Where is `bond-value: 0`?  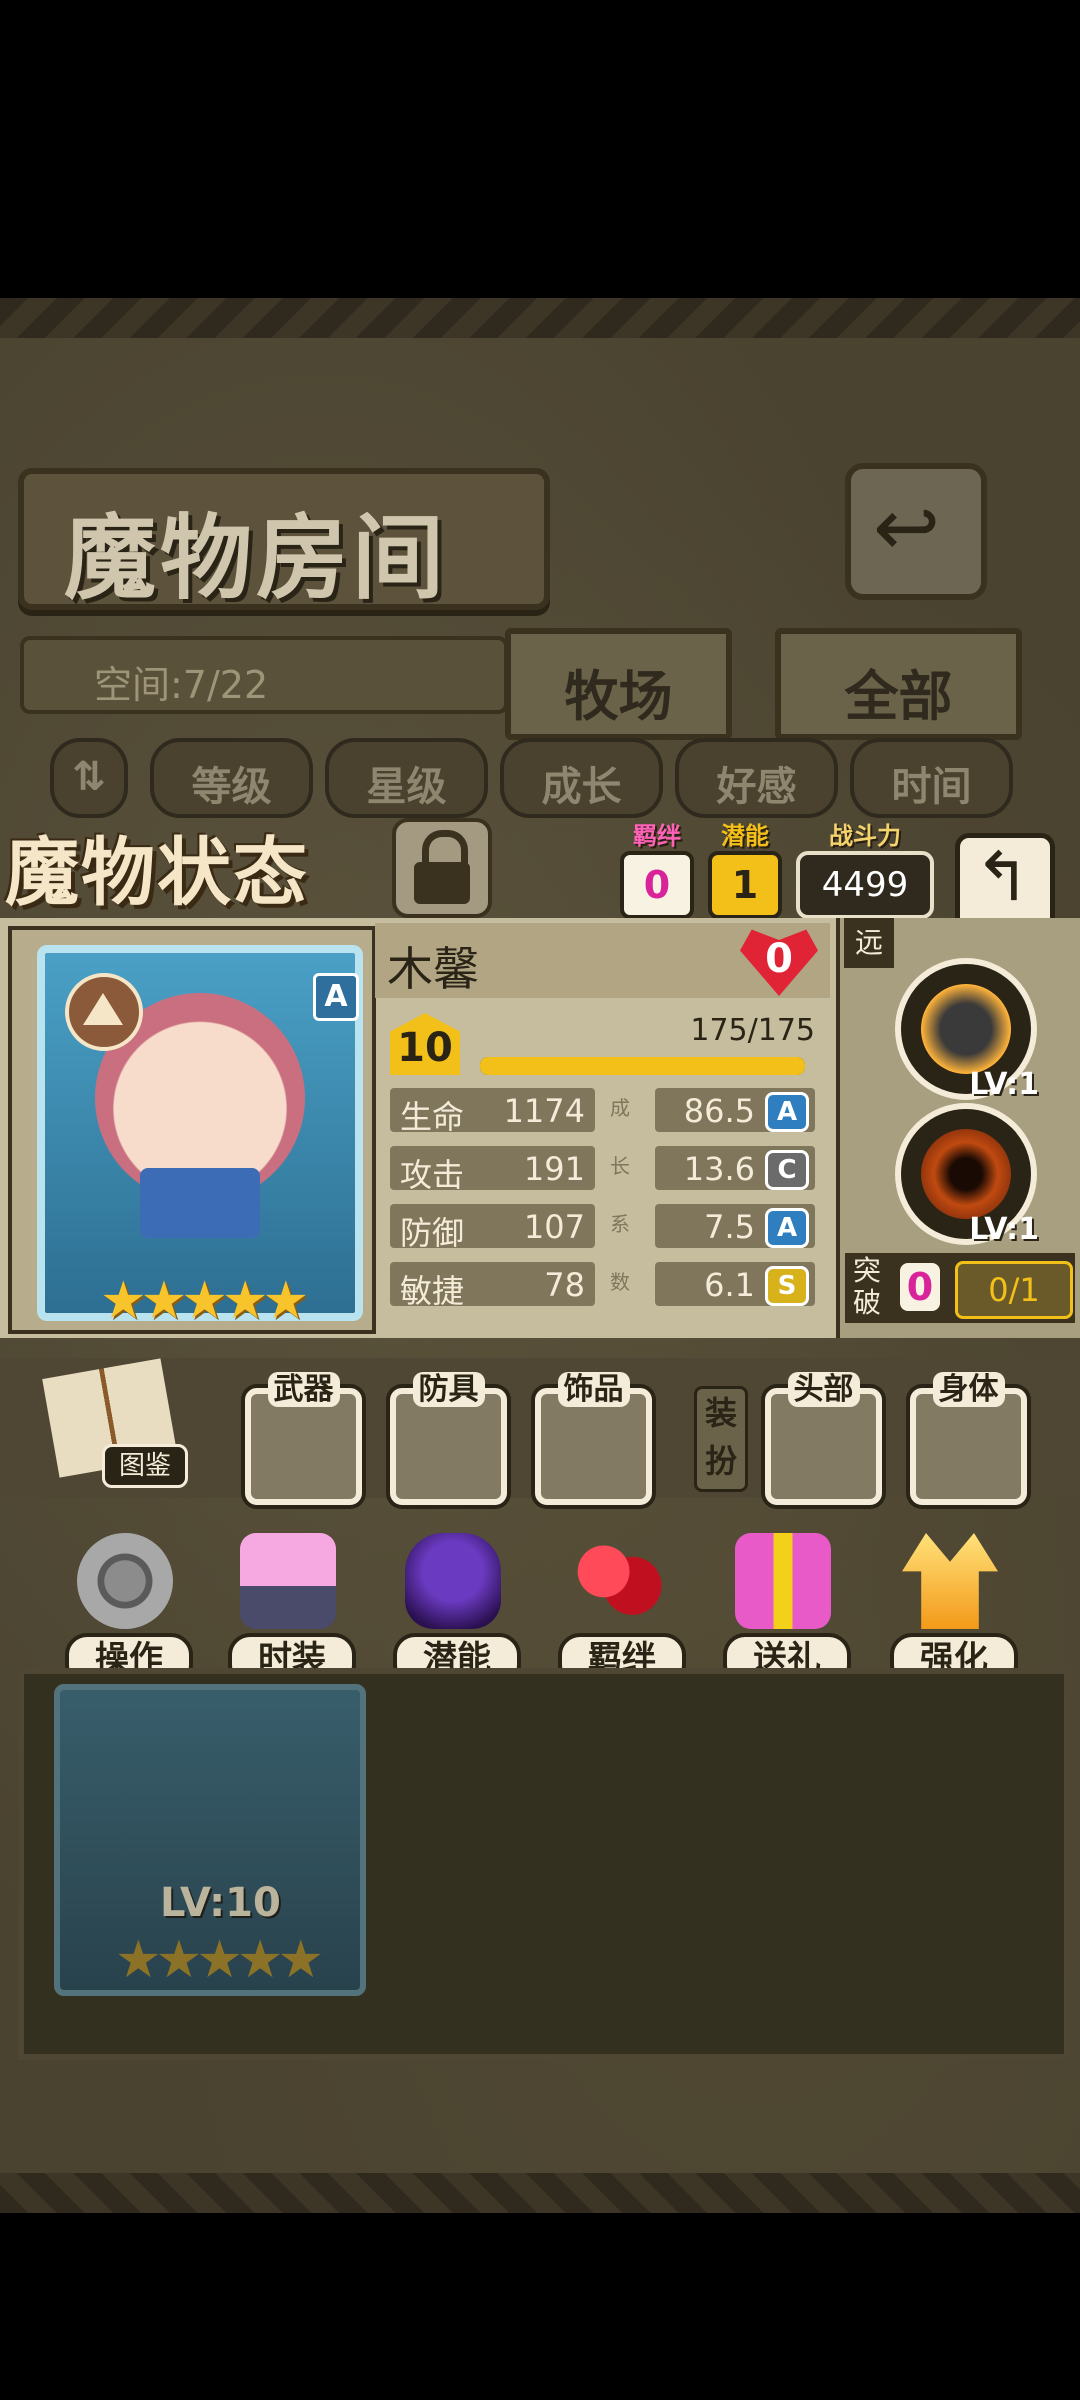 bond-value: 0 is located at coordinates (657, 885).